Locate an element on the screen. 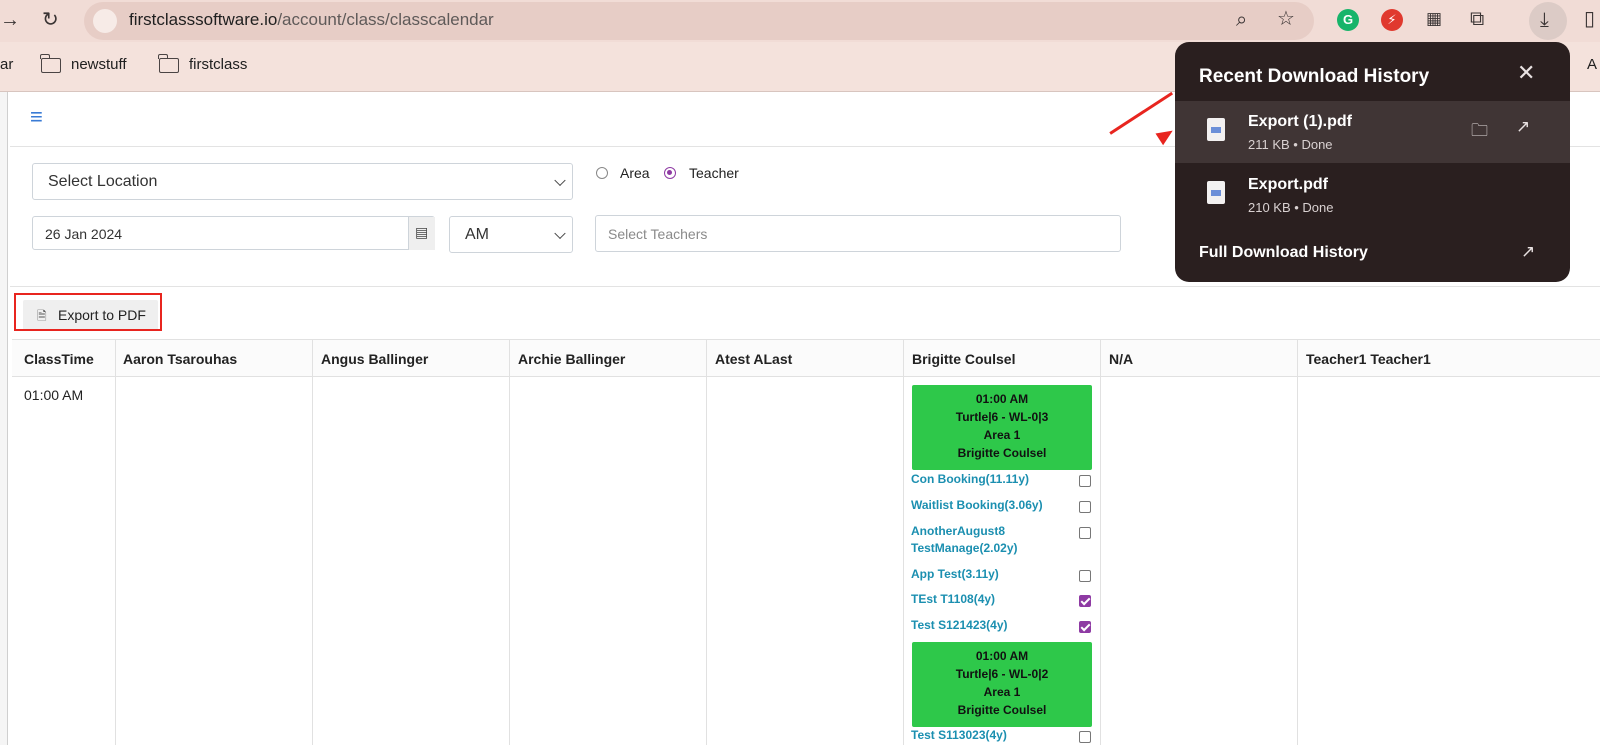 This screenshot has width=1600, height=745. show-in-folder-icon: 🗀 is located at coordinates (1479, 132).